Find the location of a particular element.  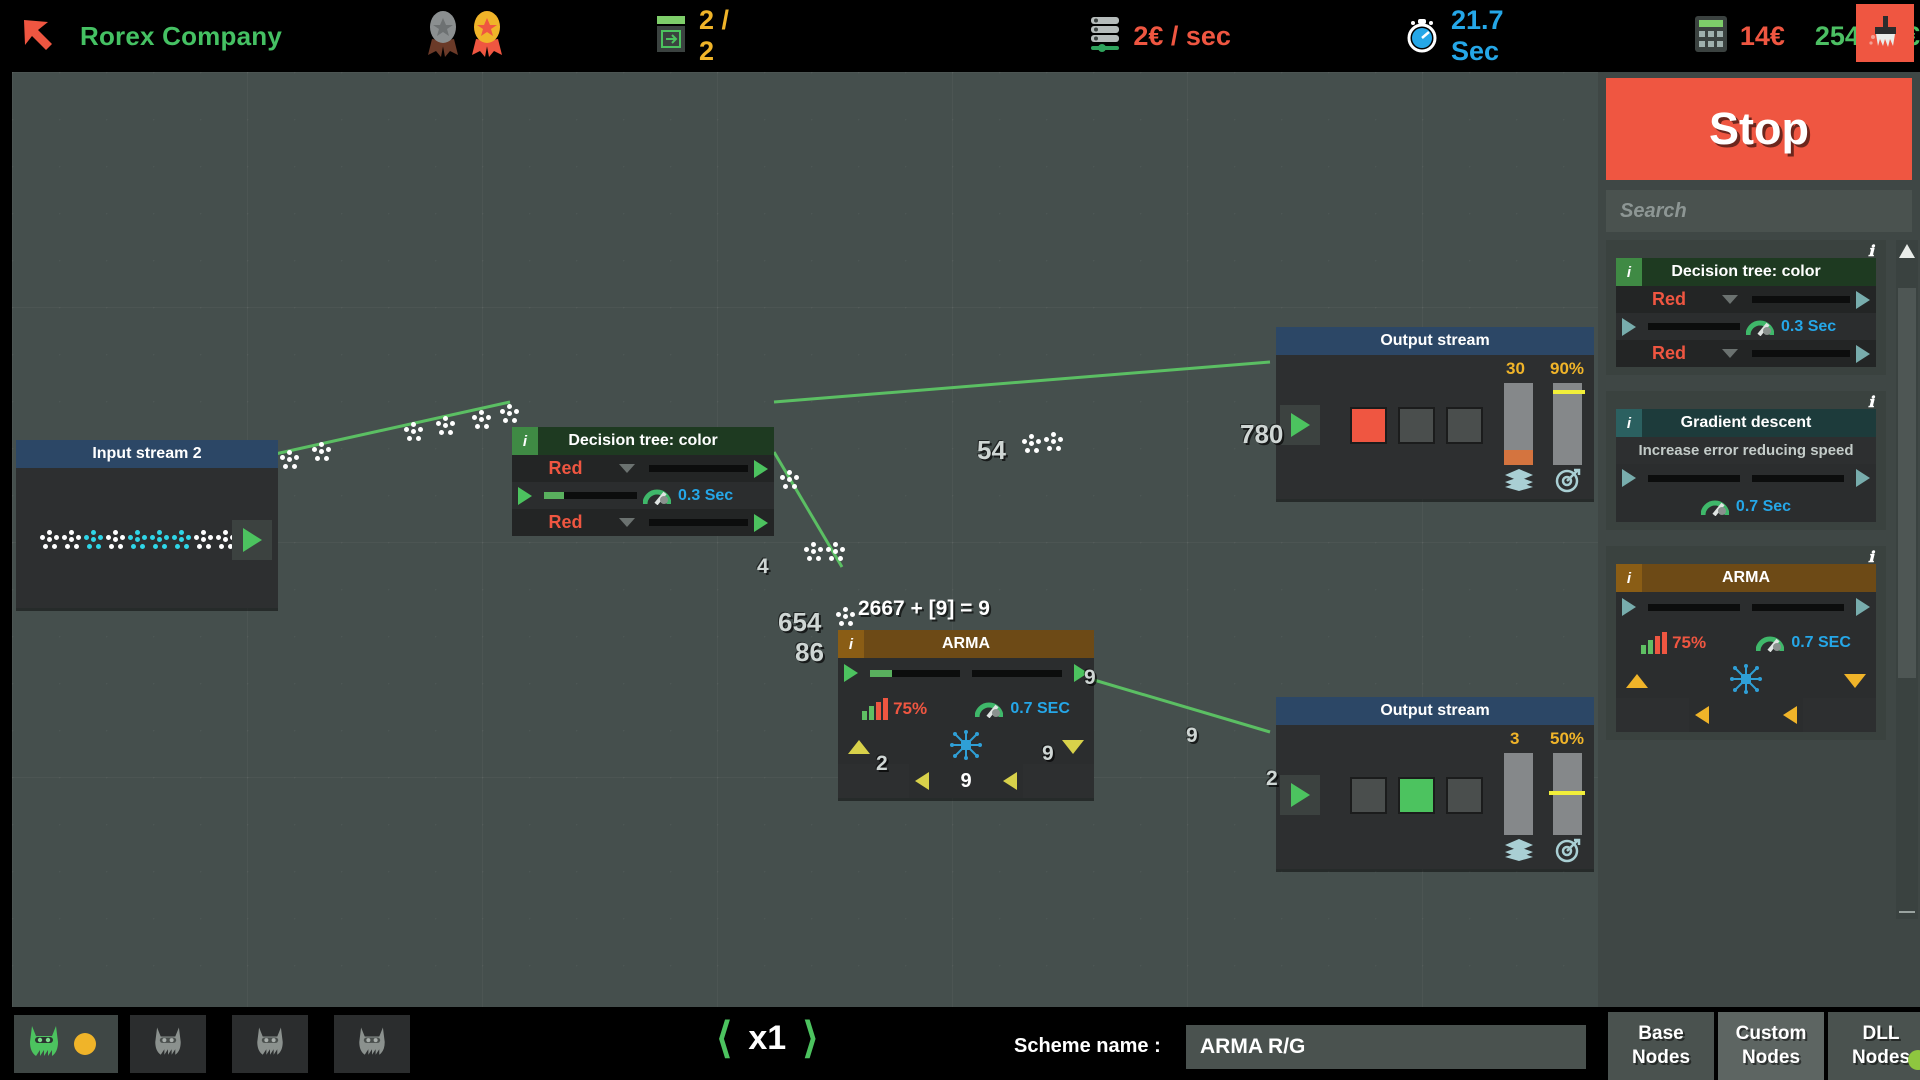

arma-param-row is located at coordinates (1746, 681).